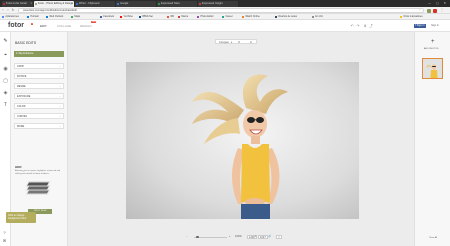 This screenshot has width=450, height=246. I want to click on reload-icon: ↻, so click(13, 10).